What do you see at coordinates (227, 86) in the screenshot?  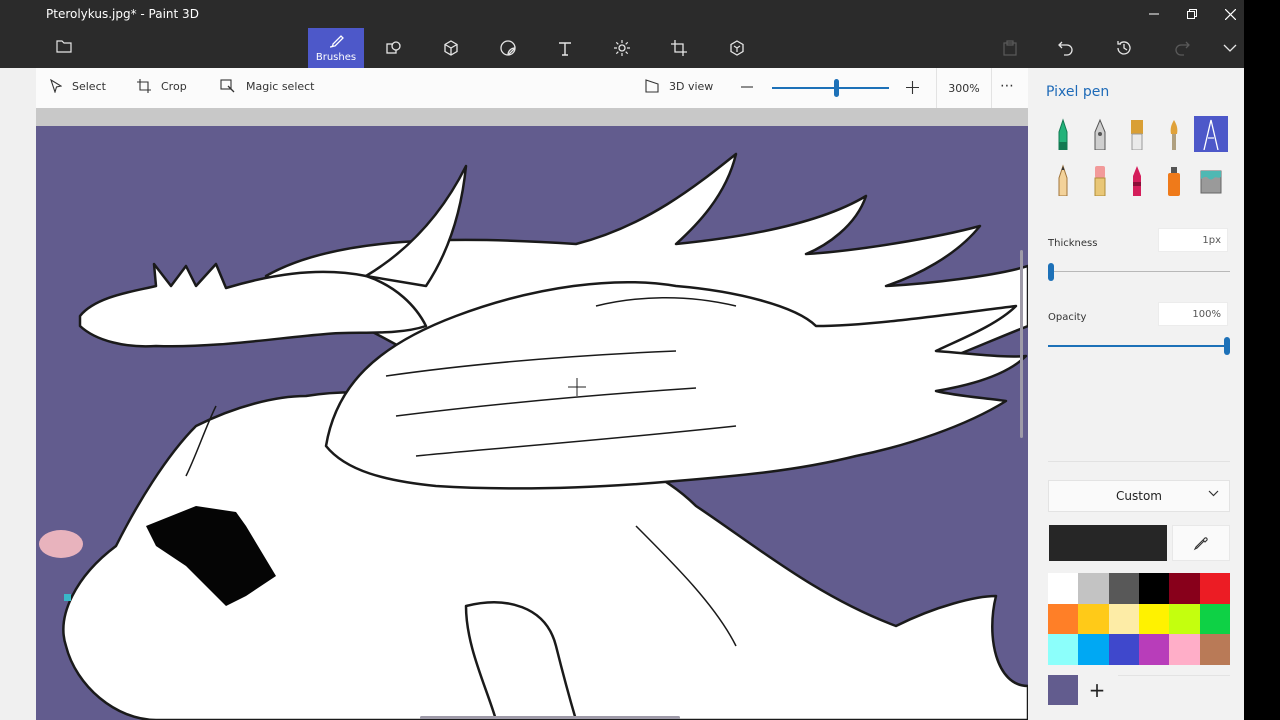 I see `magic-select-icon` at bounding box center [227, 86].